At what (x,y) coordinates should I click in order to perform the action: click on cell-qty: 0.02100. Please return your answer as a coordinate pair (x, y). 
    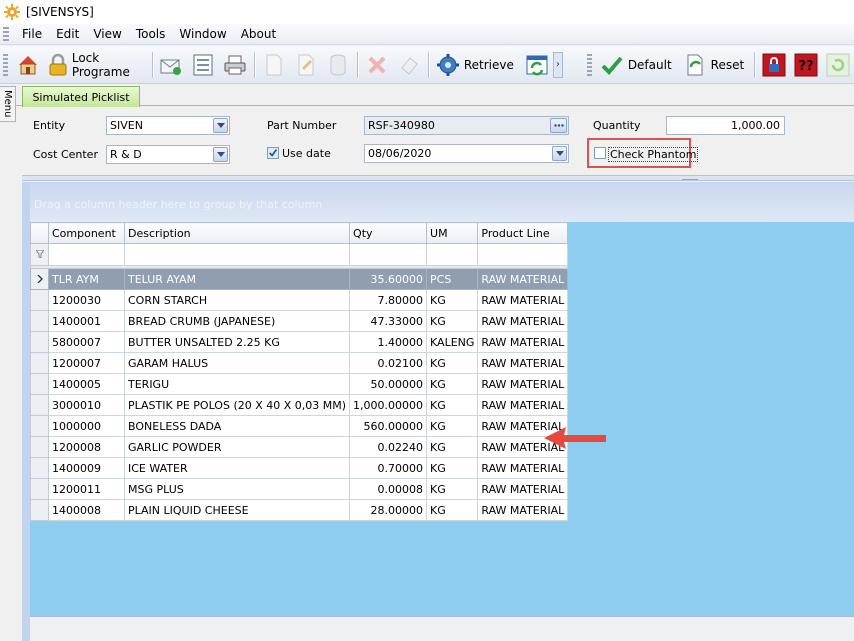
    Looking at the image, I should click on (388, 363).